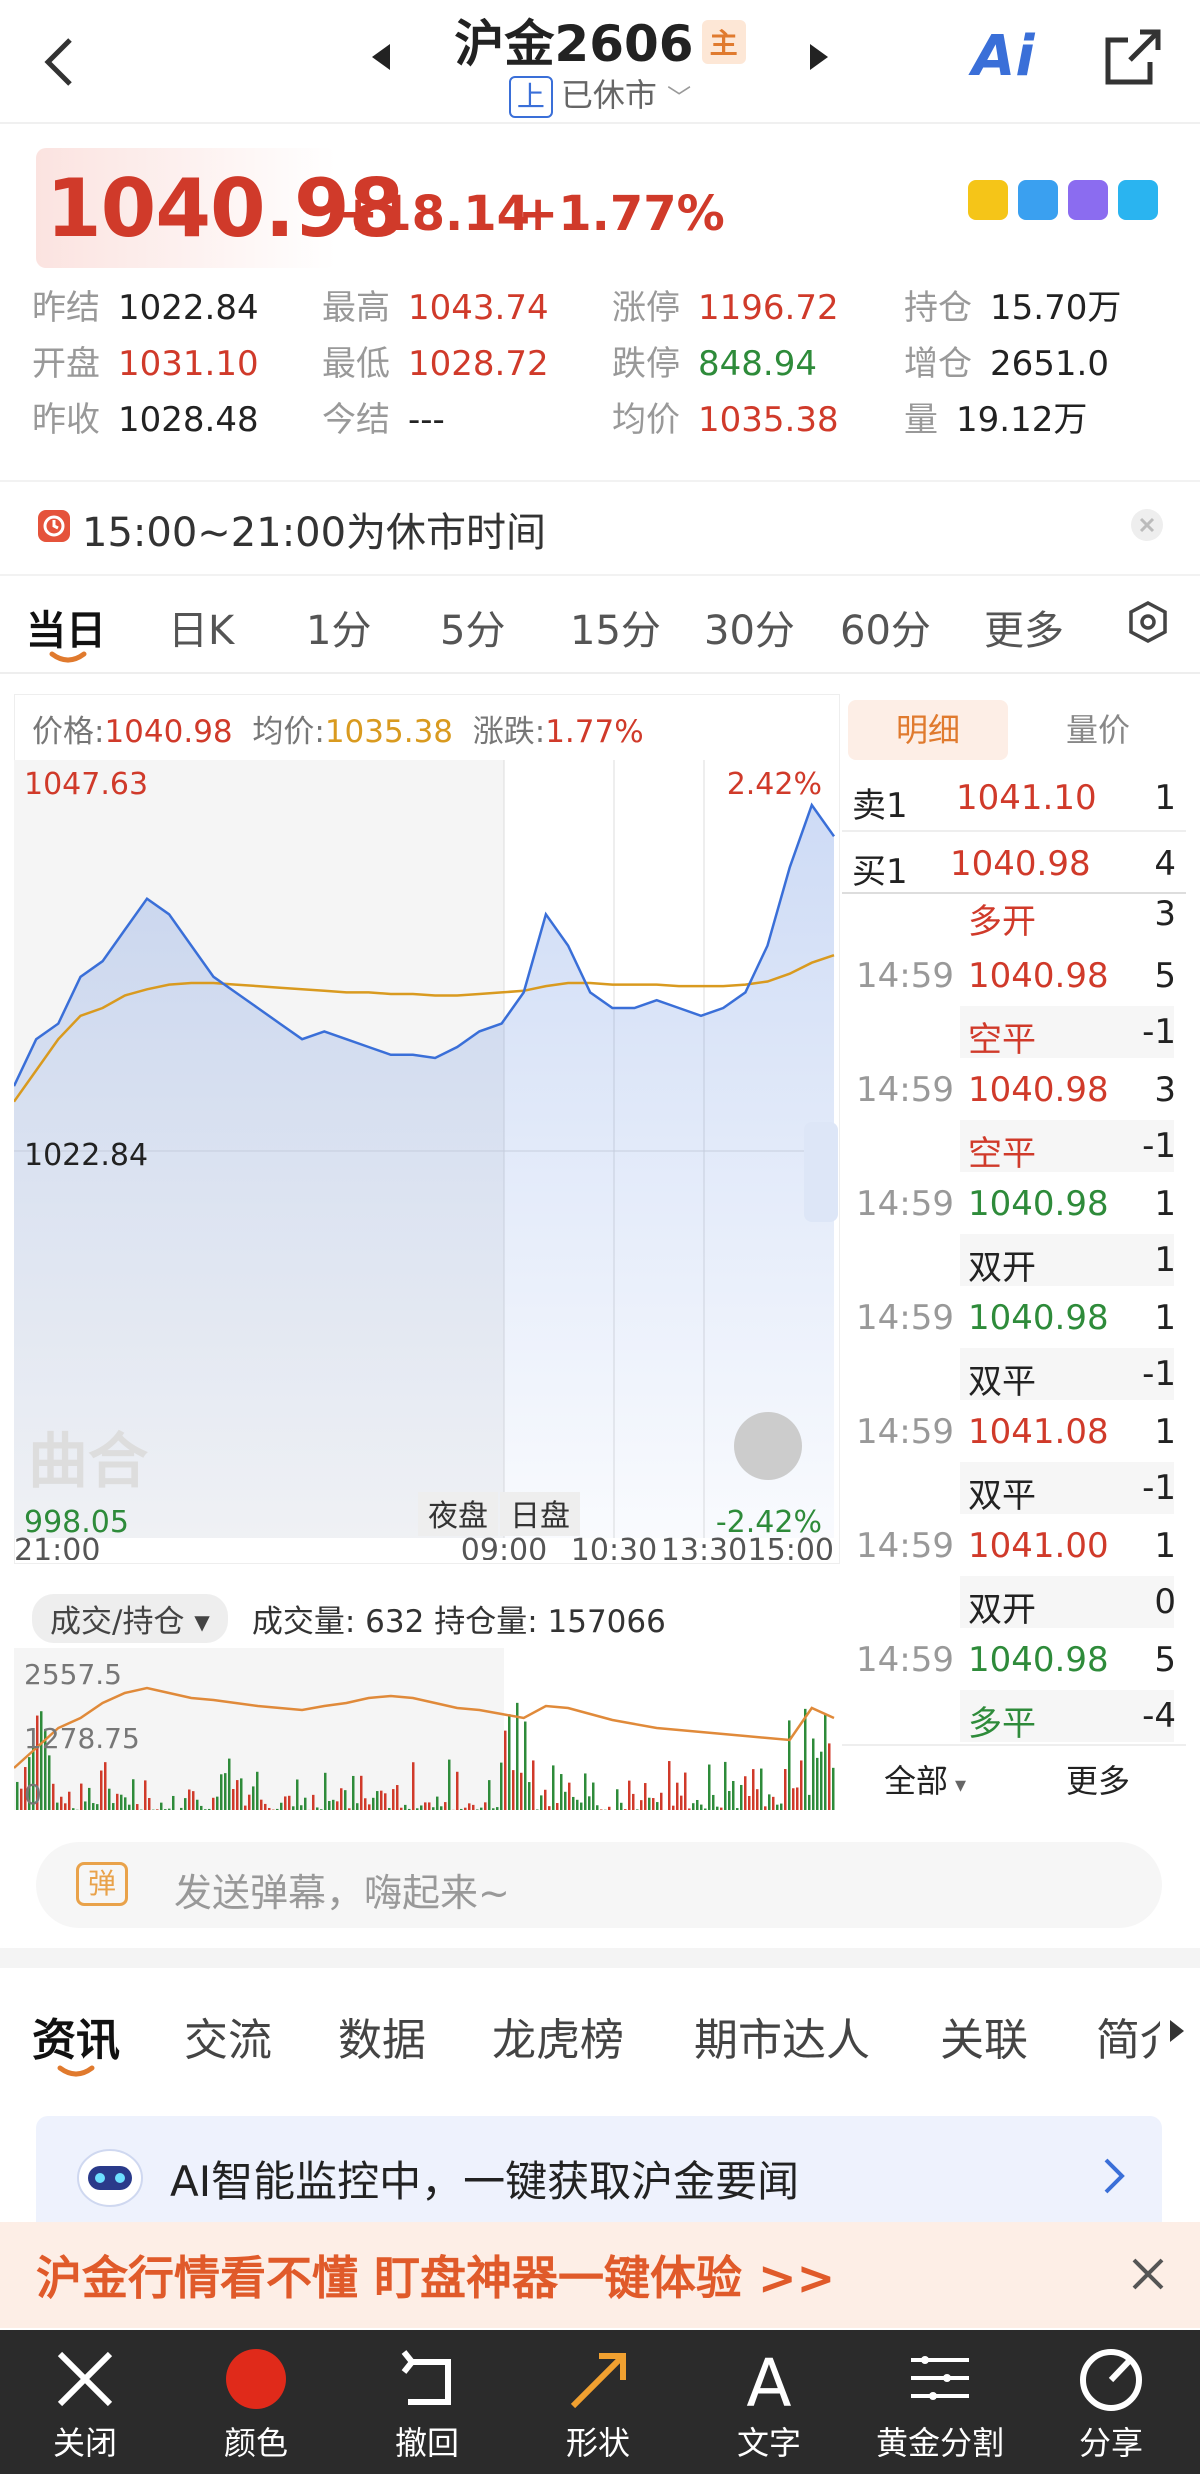  I want to click on news-tab: 关联, so click(984, 2036).